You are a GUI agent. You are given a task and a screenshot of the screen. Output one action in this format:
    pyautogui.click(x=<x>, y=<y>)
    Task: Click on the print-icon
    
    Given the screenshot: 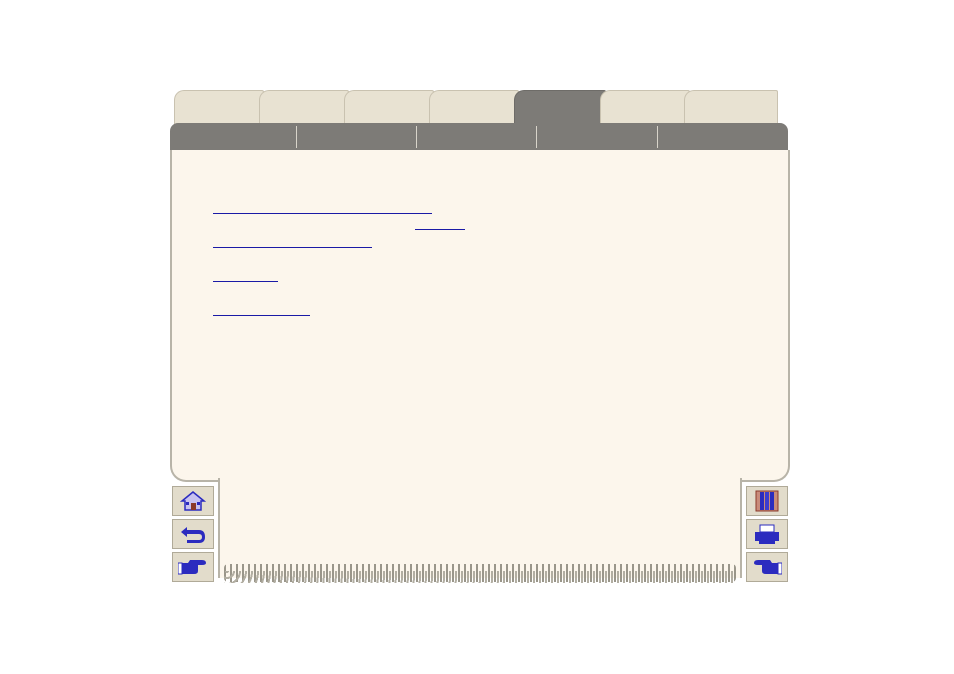 What is the action you would take?
    pyautogui.click(x=767, y=534)
    